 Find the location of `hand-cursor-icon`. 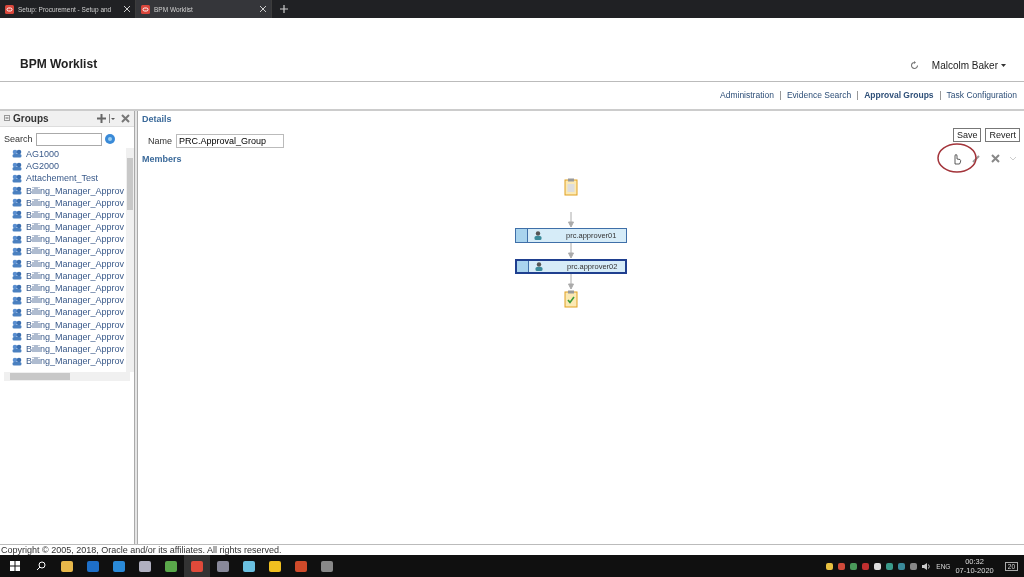

hand-cursor-icon is located at coordinates (957, 158).